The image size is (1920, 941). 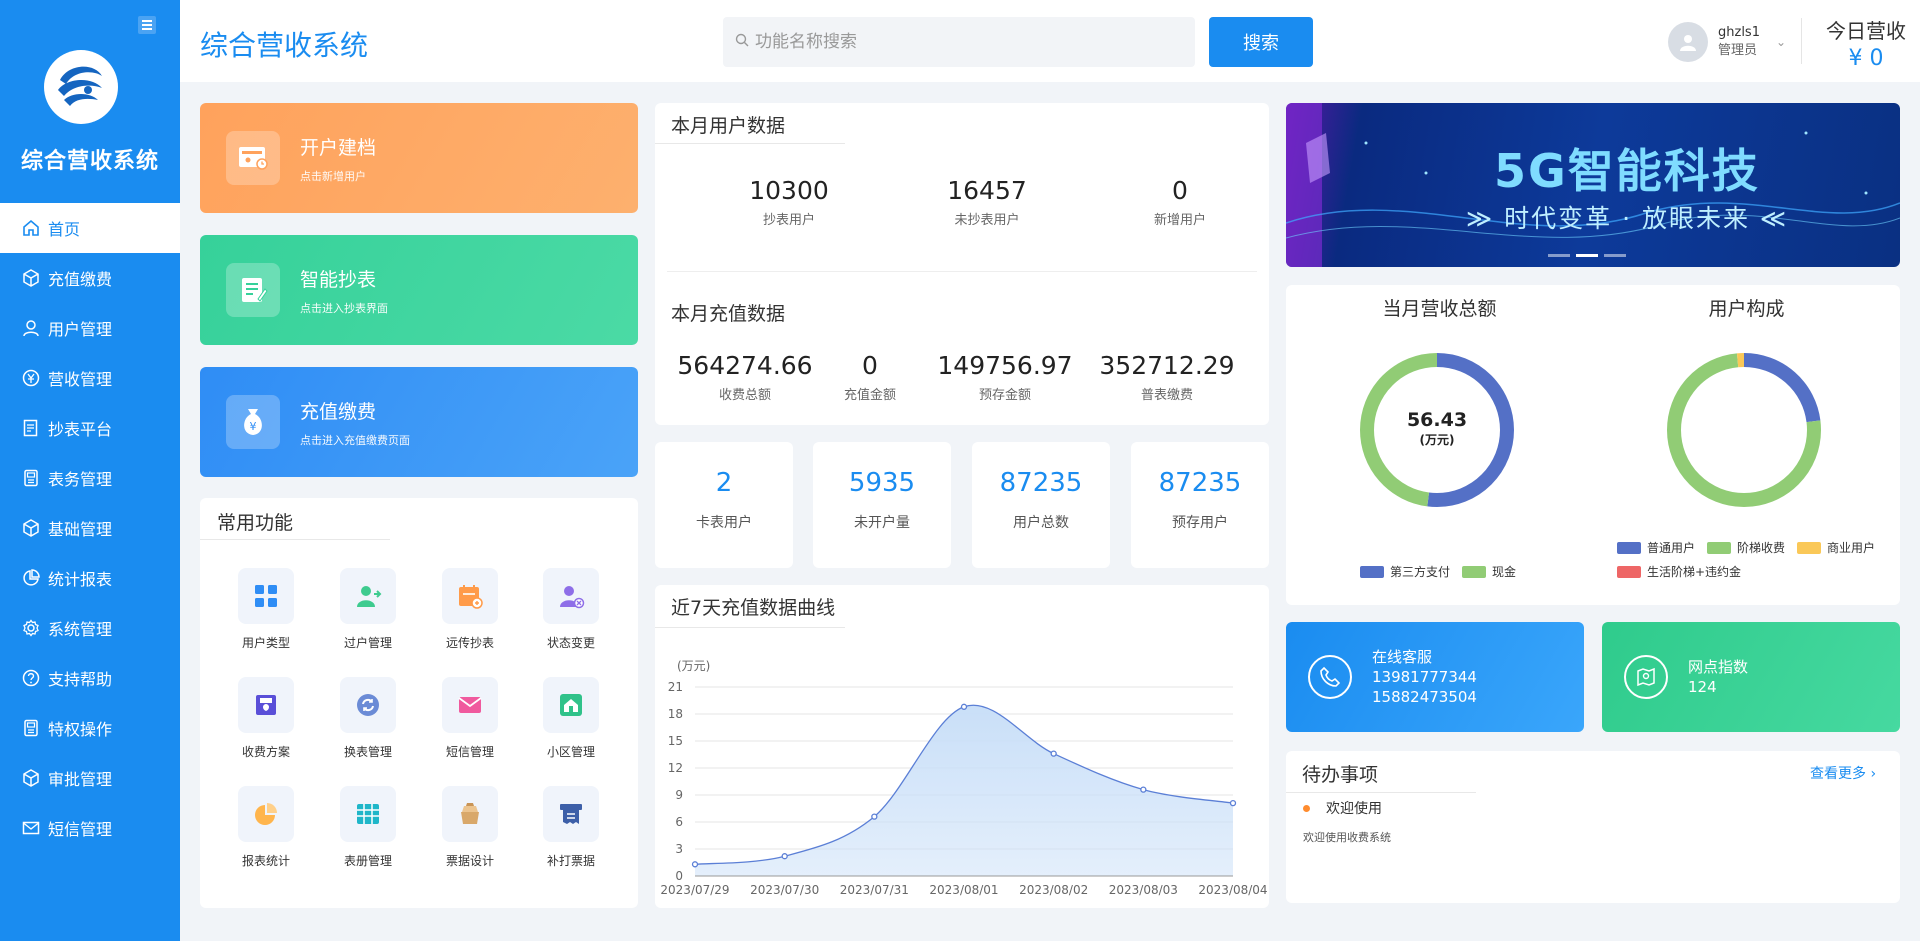 What do you see at coordinates (1836, 547) in the screenshot?
I see `legend-item: 商业用户` at bounding box center [1836, 547].